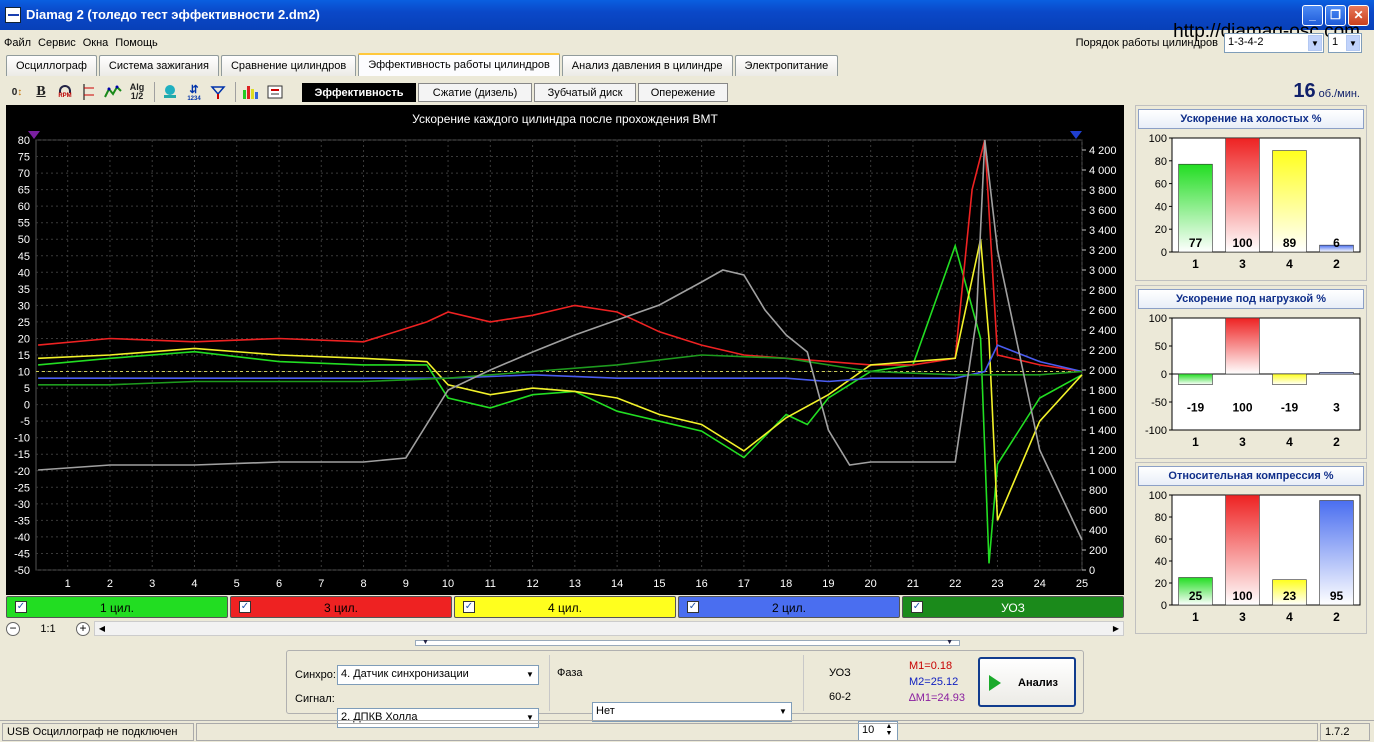 This screenshot has height=742, width=1374. I want to click on firing-order-select: 1-3-4-2 ▼, so click(1274, 43).